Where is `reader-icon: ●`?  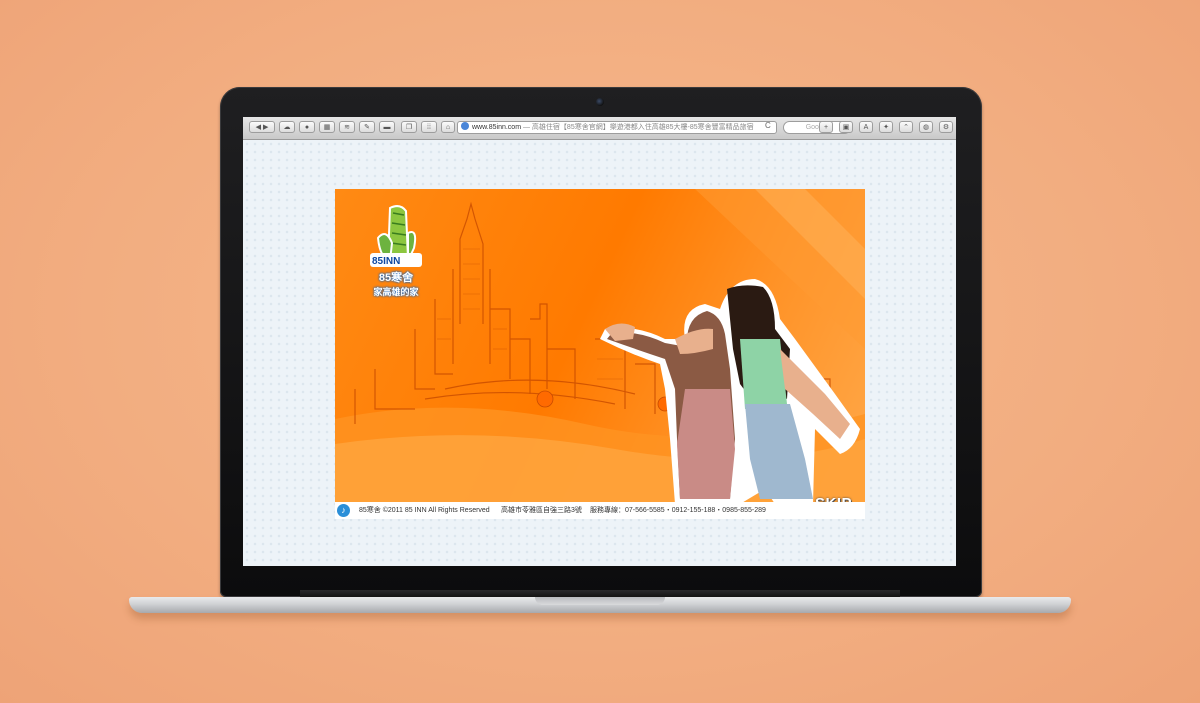 reader-icon: ● is located at coordinates (307, 127).